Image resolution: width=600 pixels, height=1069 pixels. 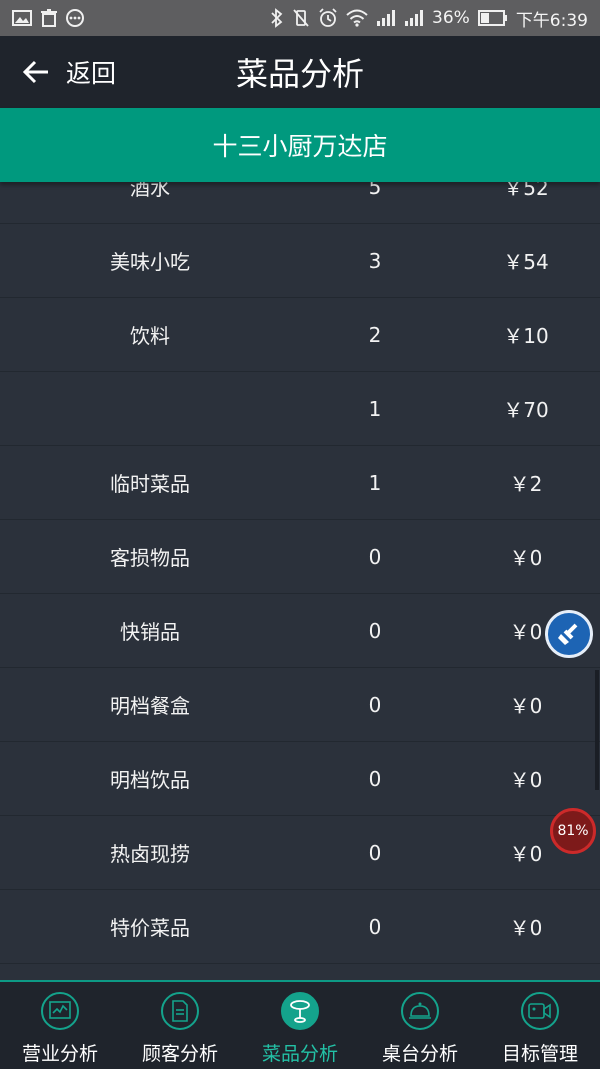 I want to click on document-icon, so click(x=180, y=1011).